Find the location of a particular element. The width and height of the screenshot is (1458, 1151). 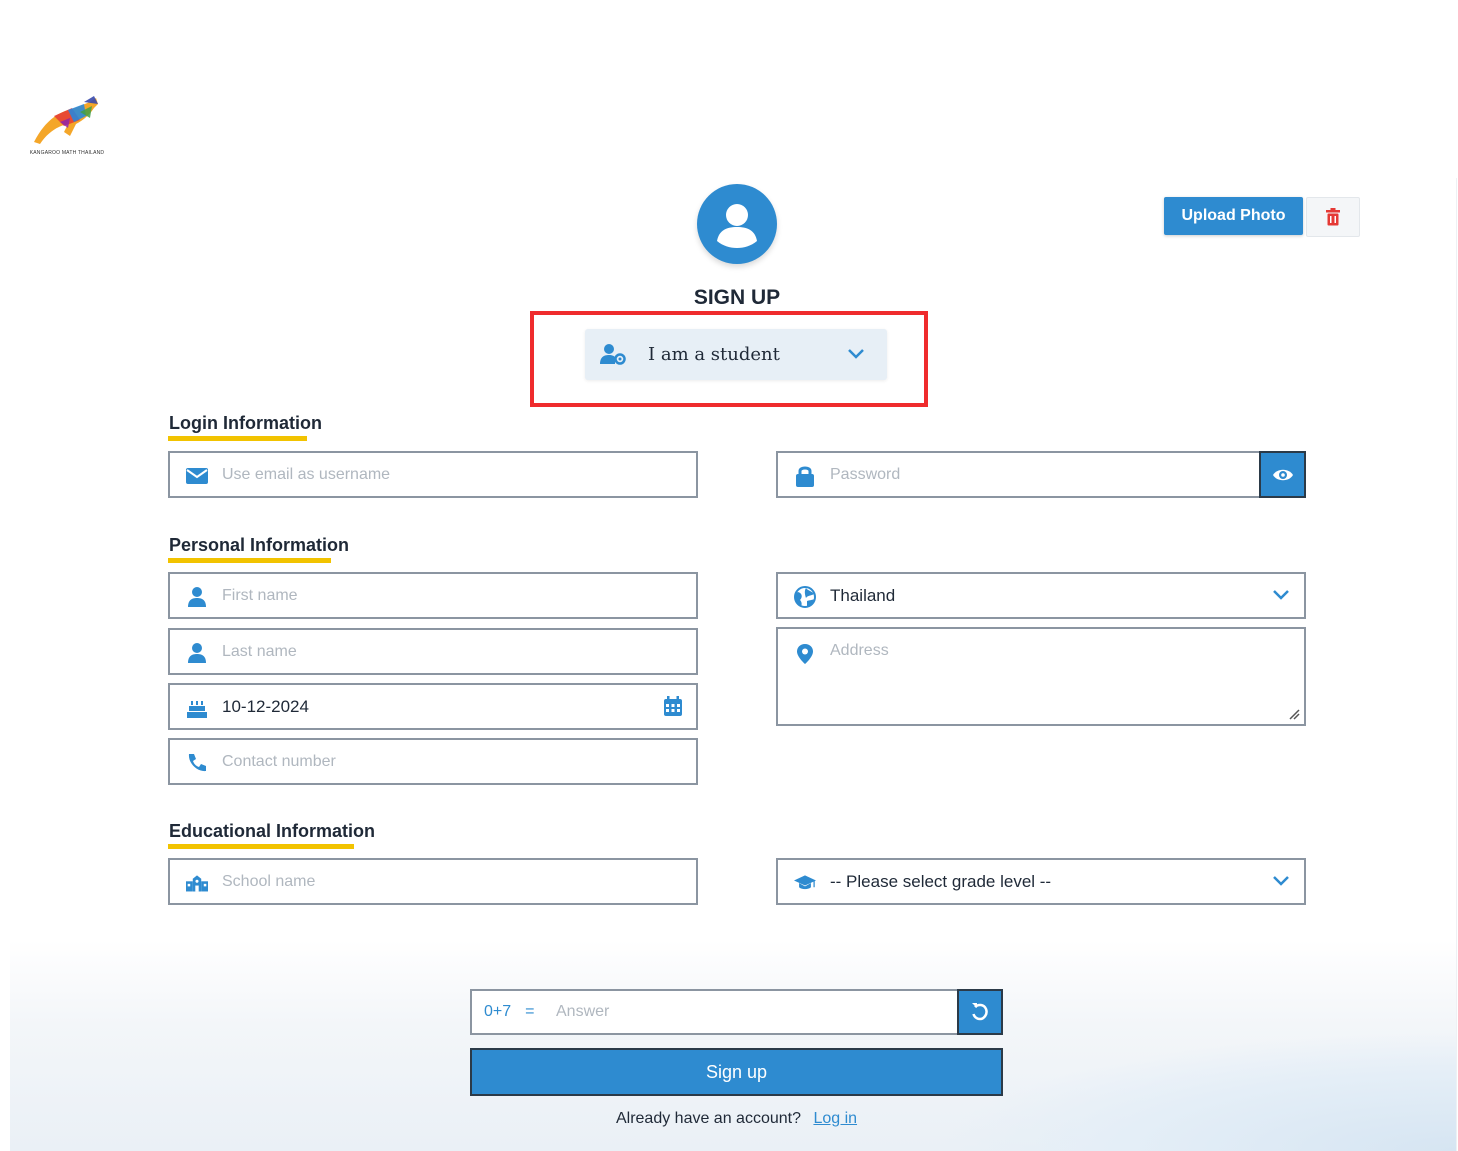

eye-icon is located at coordinates (1282, 474).